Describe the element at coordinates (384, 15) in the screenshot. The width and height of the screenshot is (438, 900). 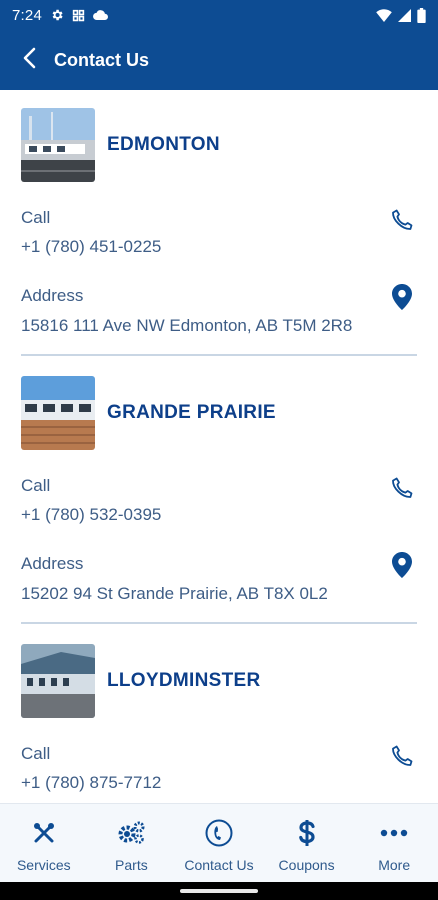
I see `wifi-icon` at that location.